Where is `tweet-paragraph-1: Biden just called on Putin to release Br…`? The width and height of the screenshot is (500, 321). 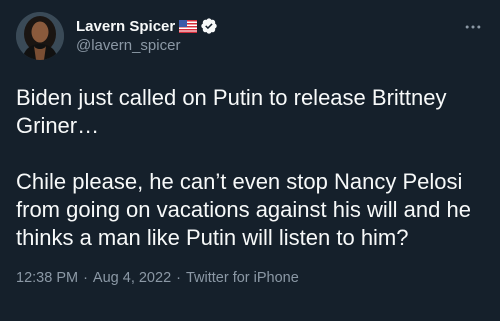 tweet-paragraph-1: Biden just called on Putin to release Br… is located at coordinates (231, 111).